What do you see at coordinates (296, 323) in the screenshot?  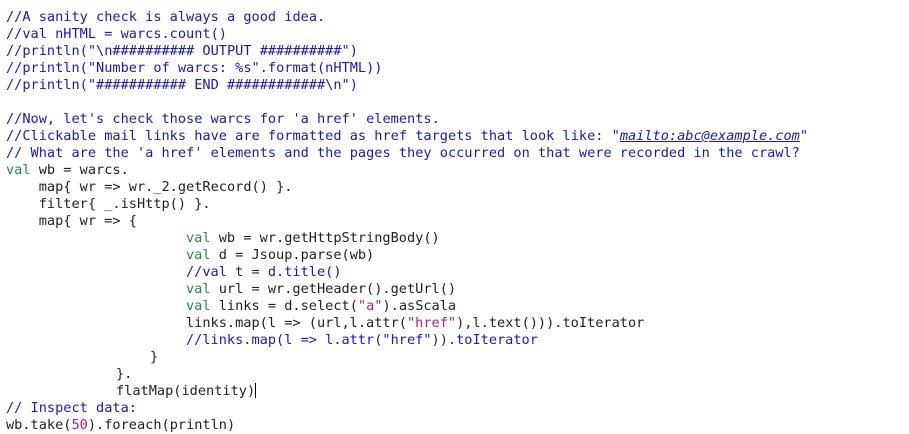 I see `code-text: links.map(l => (url,l.attr(` at bounding box center [296, 323].